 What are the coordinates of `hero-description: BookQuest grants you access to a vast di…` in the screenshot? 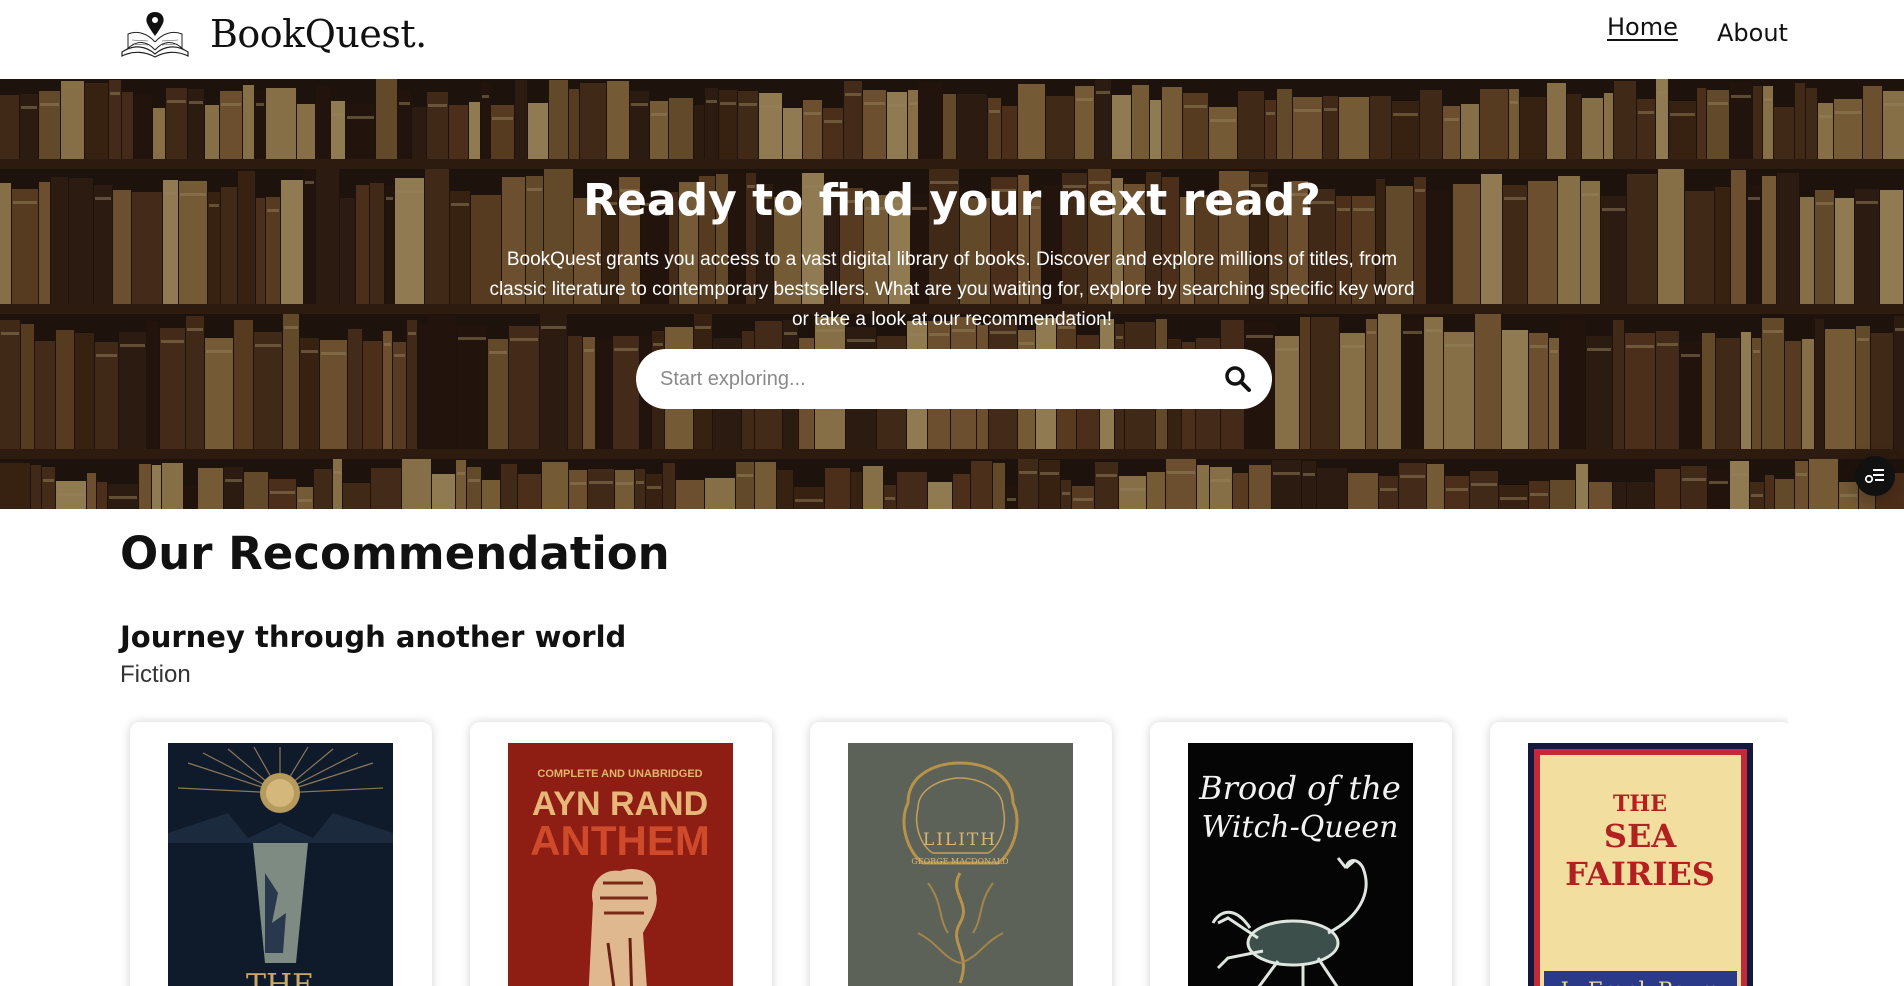 It's located at (952, 289).